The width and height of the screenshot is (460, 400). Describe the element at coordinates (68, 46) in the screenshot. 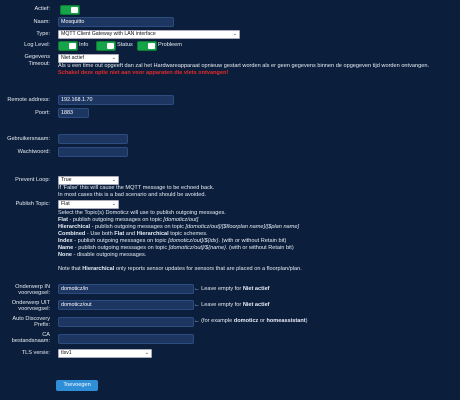

I see `log-info-toggle` at that location.